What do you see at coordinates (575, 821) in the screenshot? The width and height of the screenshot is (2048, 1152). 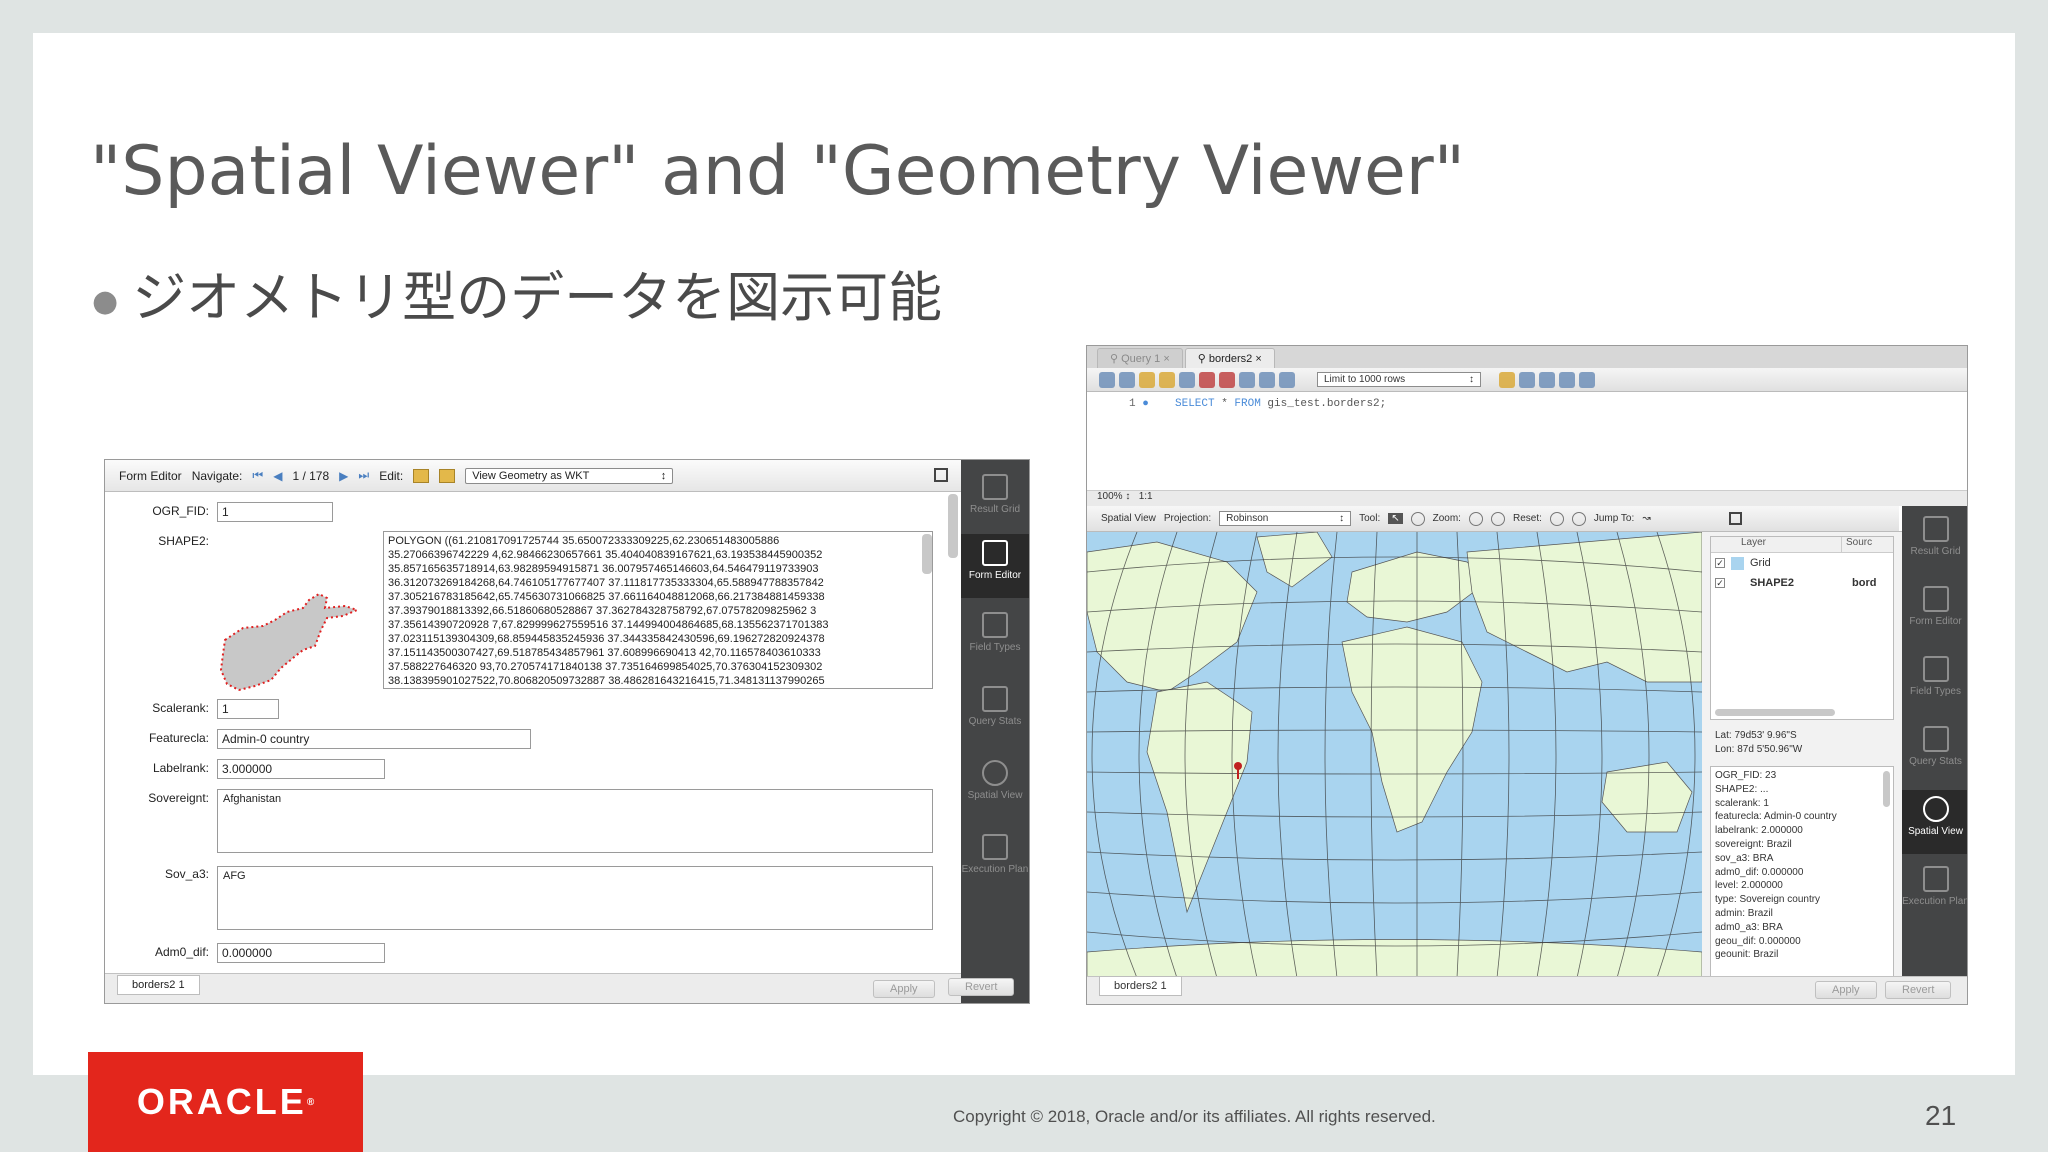 I see `sovereignt-field: Afghanistan` at bounding box center [575, 821].